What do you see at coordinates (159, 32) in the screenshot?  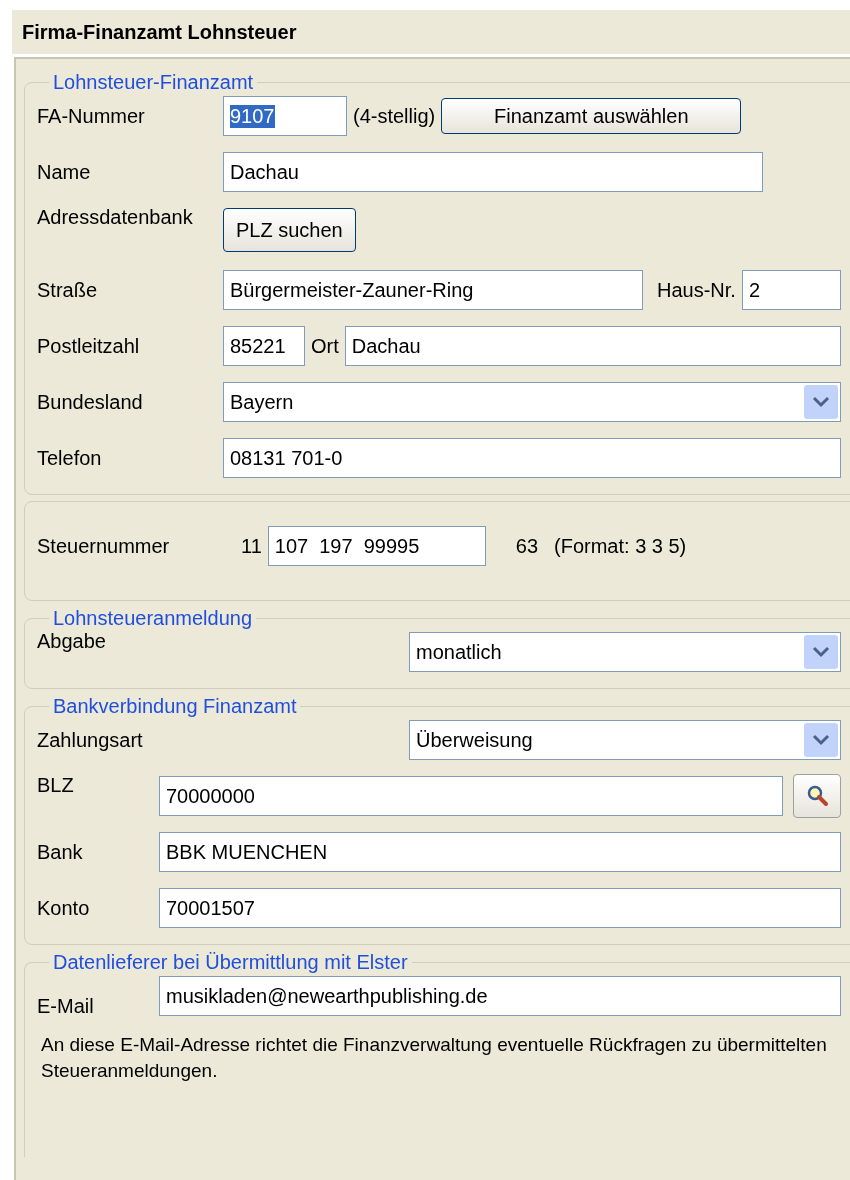 I see `panel-title: Firma-Finanzamt Lohnsteuer` at bounding box center [159, 32].